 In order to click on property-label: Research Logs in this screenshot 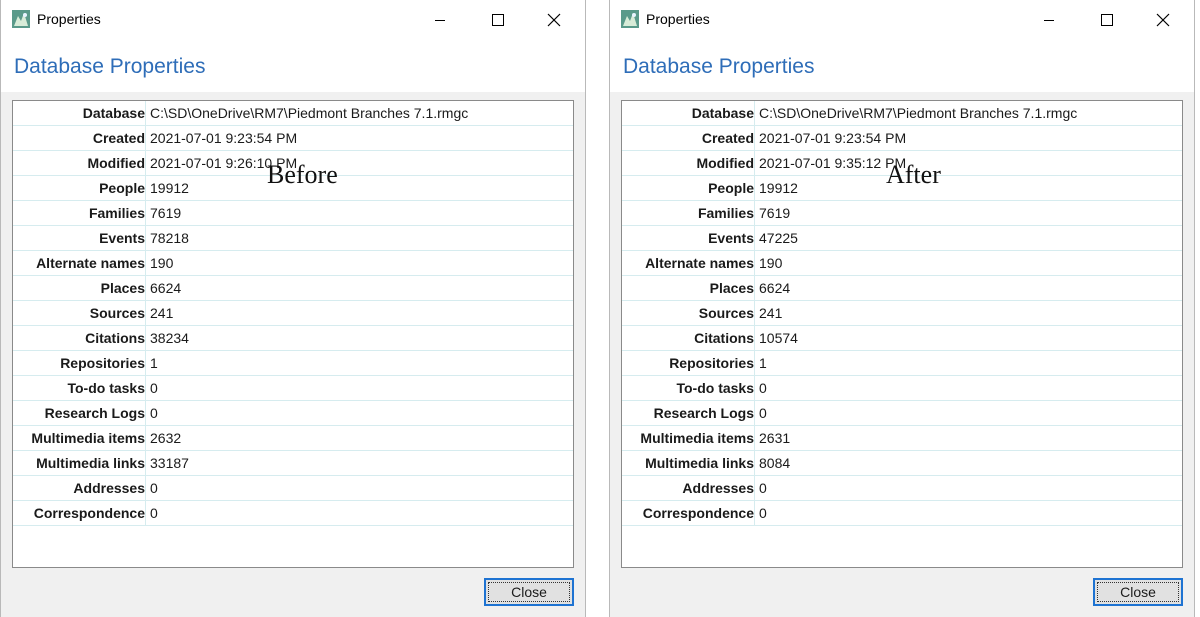, I will do `click(79, 413)`.